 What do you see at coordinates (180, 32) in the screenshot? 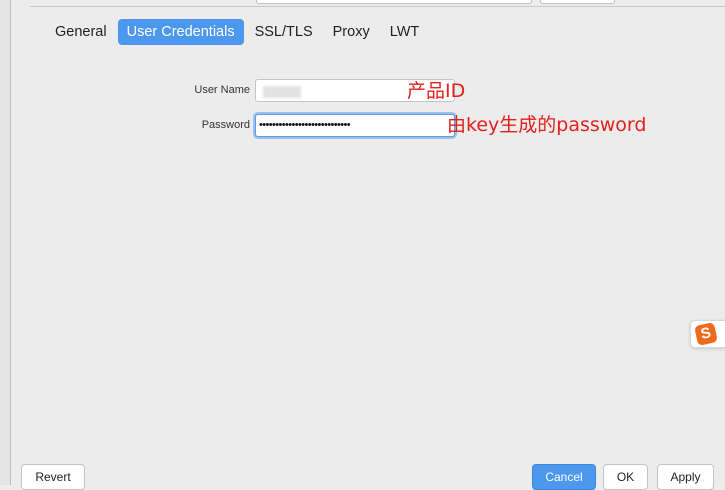
I see `tab-user-credentials: User Credentials` at bounding box center [180, 32].